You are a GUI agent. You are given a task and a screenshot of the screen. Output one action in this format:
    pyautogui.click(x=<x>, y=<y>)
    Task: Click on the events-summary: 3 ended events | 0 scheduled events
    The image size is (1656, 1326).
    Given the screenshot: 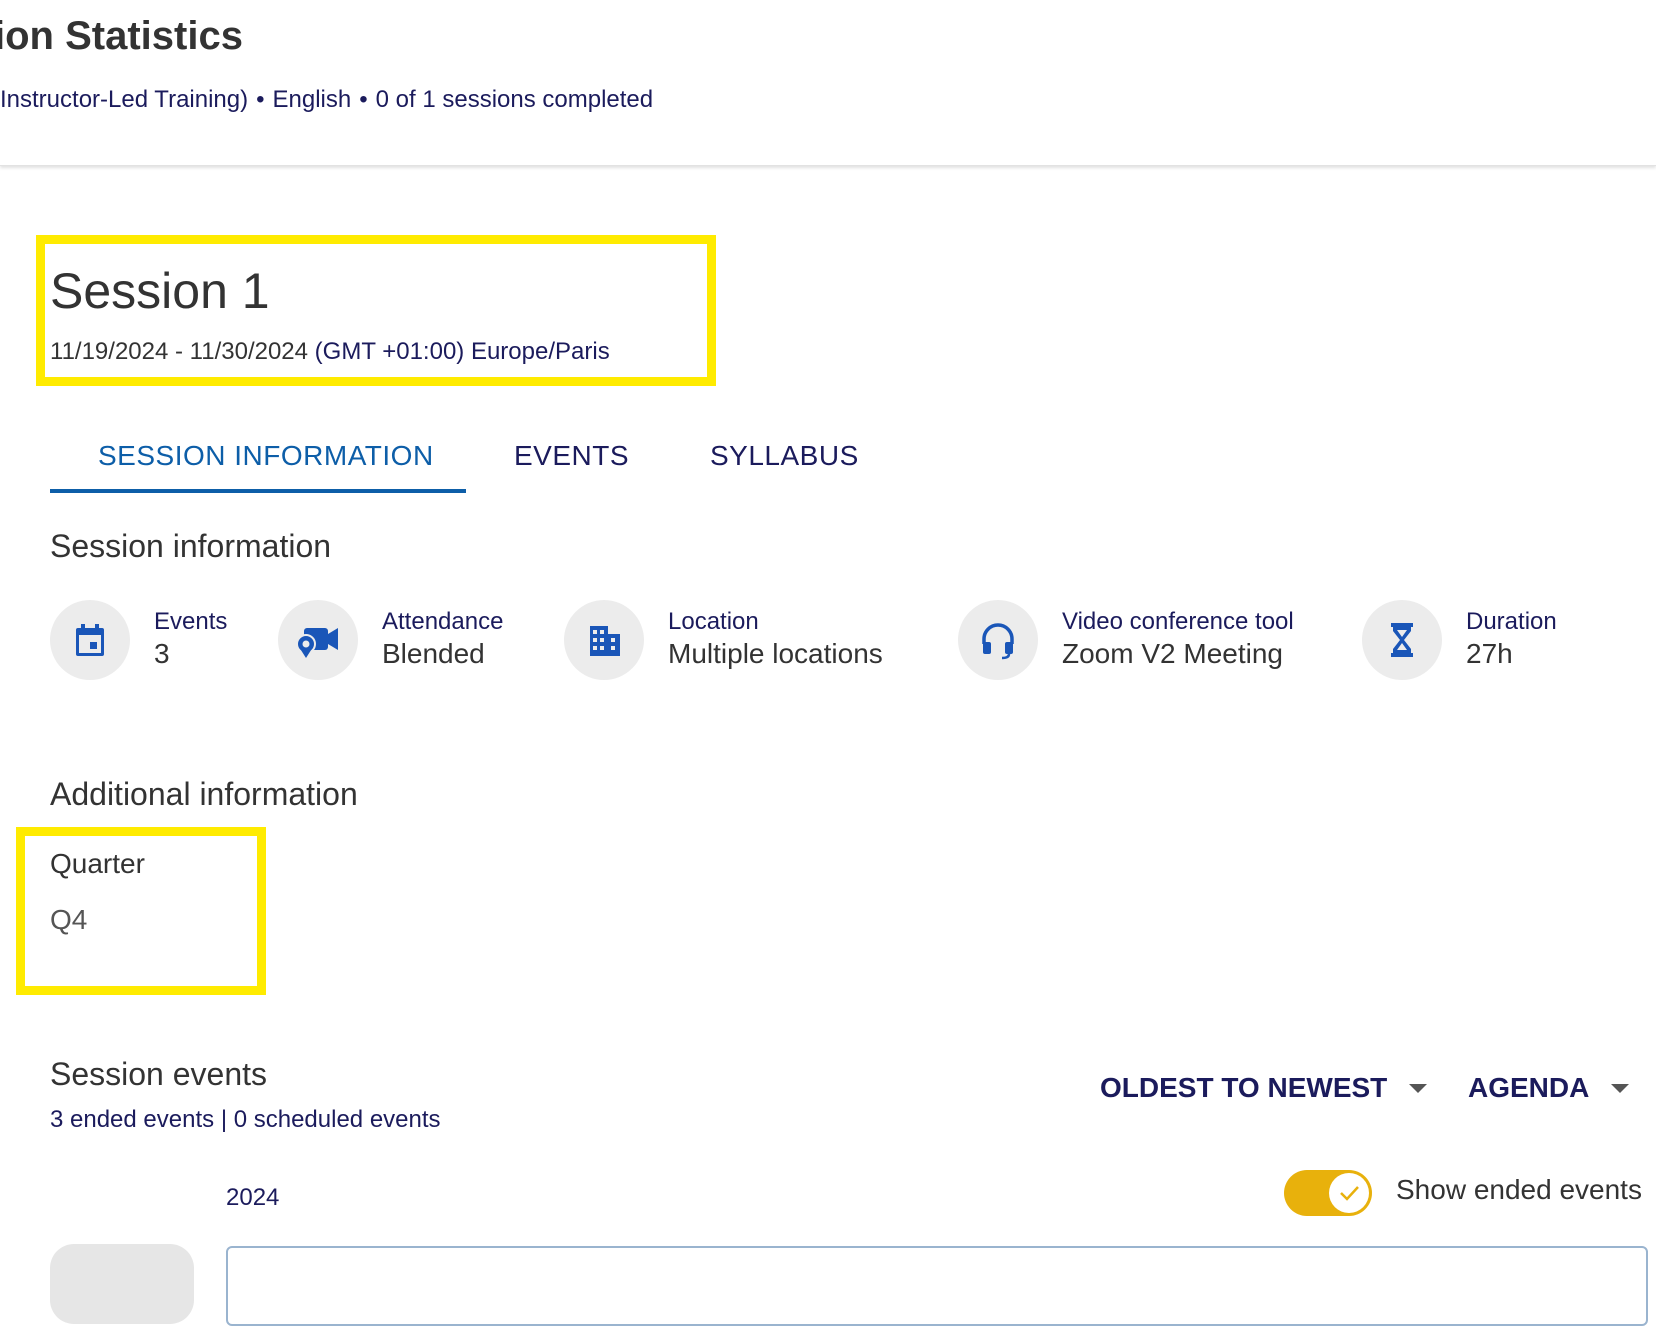 What is the action you would take?
    pyautogui.click(x=245, y=1120)
    